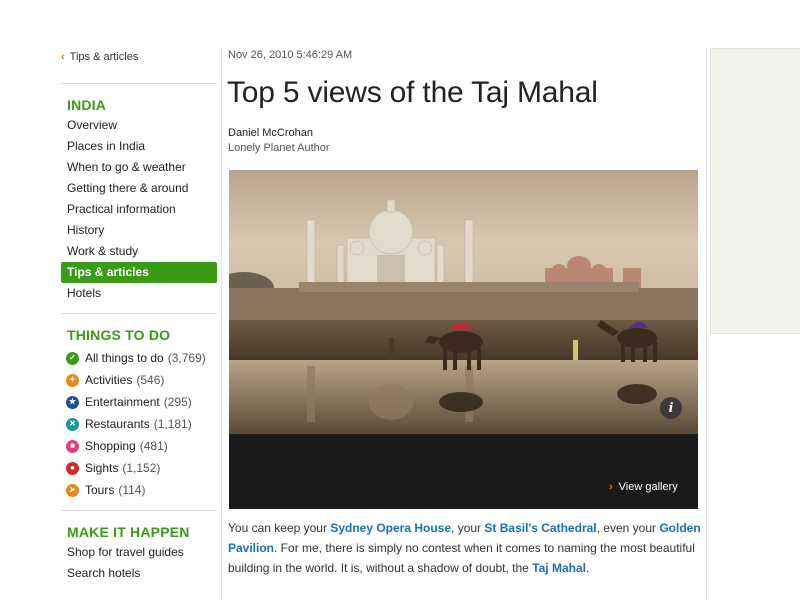 This screenshot has height=600, width=800. What do you see at coordinates (139, 125) in the screenshot?
I see `sidebar-item-overview: Overview` at bounding box center [139, 125].